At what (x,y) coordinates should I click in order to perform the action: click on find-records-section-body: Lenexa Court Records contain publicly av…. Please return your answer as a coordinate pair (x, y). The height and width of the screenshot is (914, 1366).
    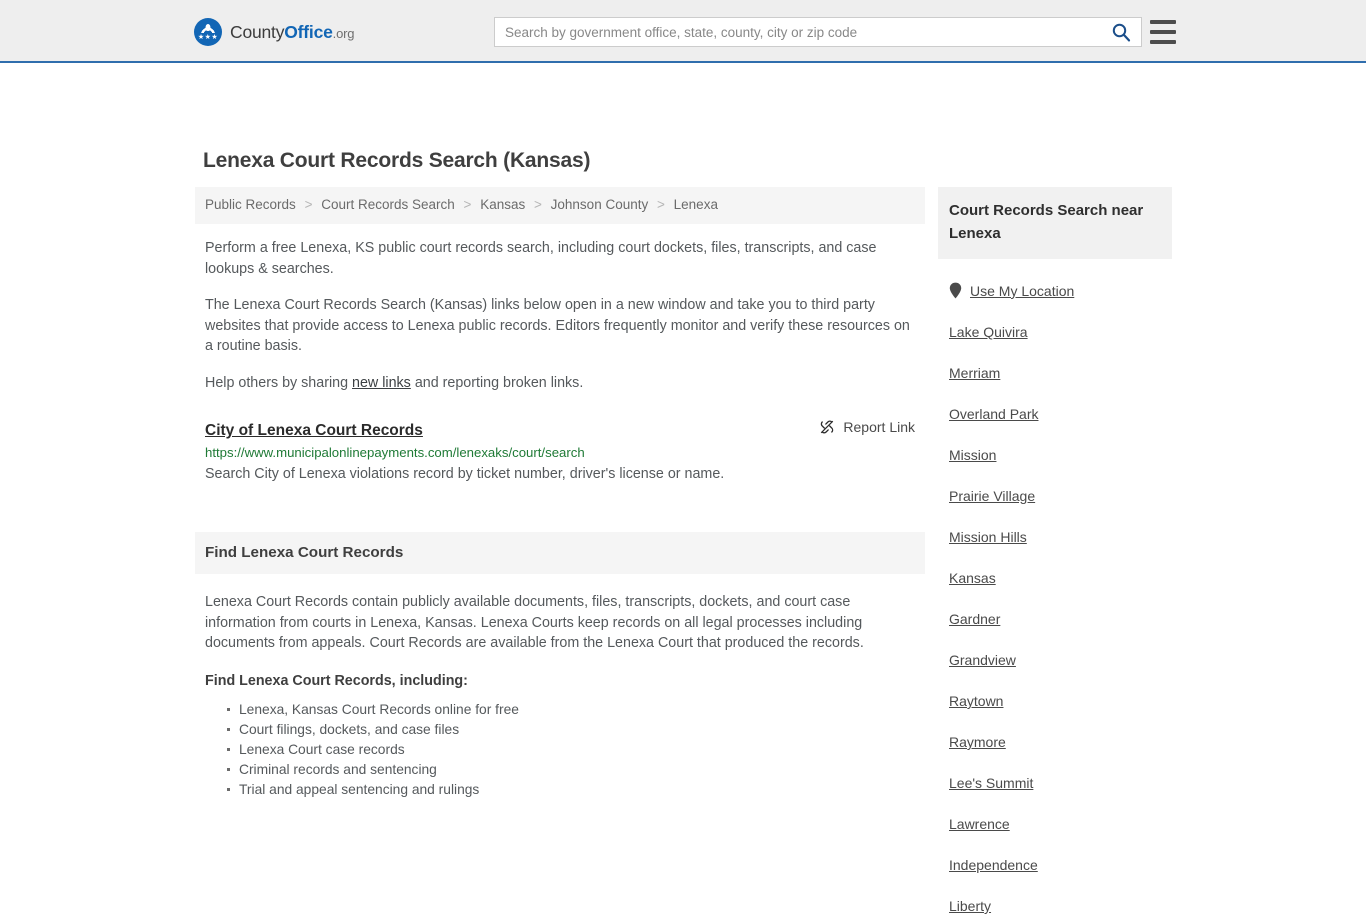
    Looking at the image, I should click on (560, 696).